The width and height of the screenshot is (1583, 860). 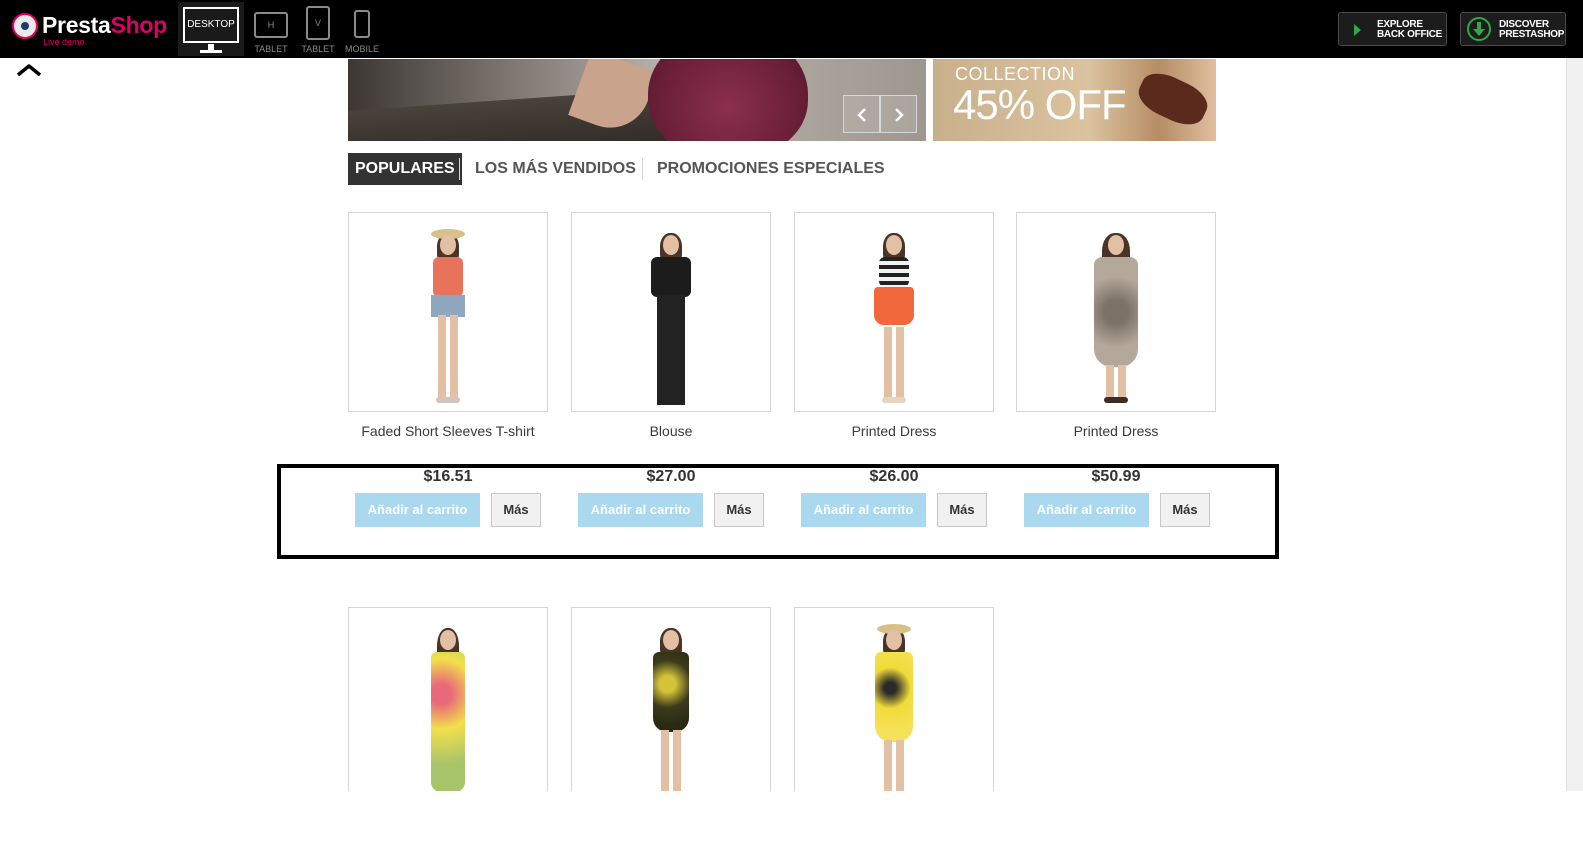 What do you see at coordinates (318, 23) in the screenshot?
I see `tablet-vertical-icon: V` at bounding box center [318, 23].